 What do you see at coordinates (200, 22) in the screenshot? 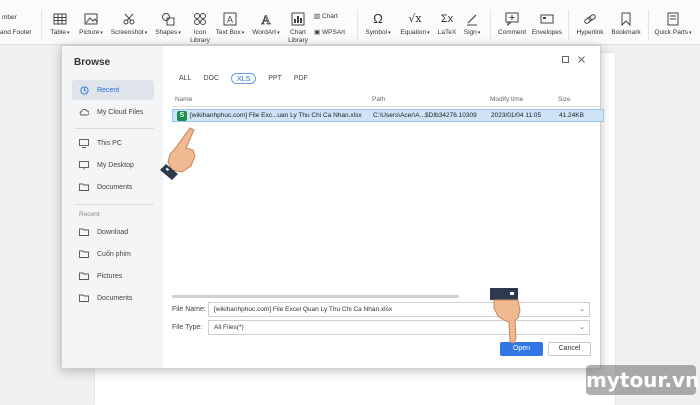
I see `icon-library-button: Icon Library` at bounding box center [200, 22].